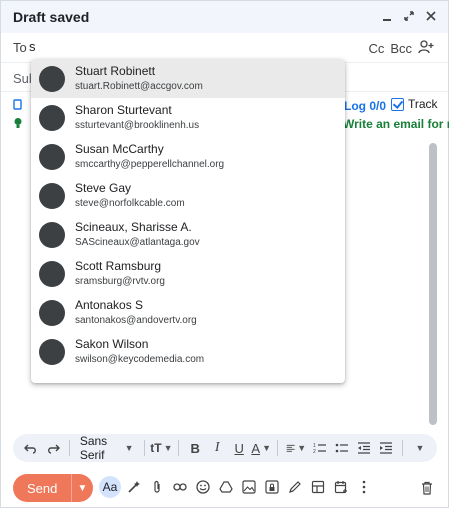 Image resolution: width=449 pixels, height=508 pixels. Describe the element at coordinates (115, 71) in the screenshot. I see `contact-name: Stuart Robinett` at that location.